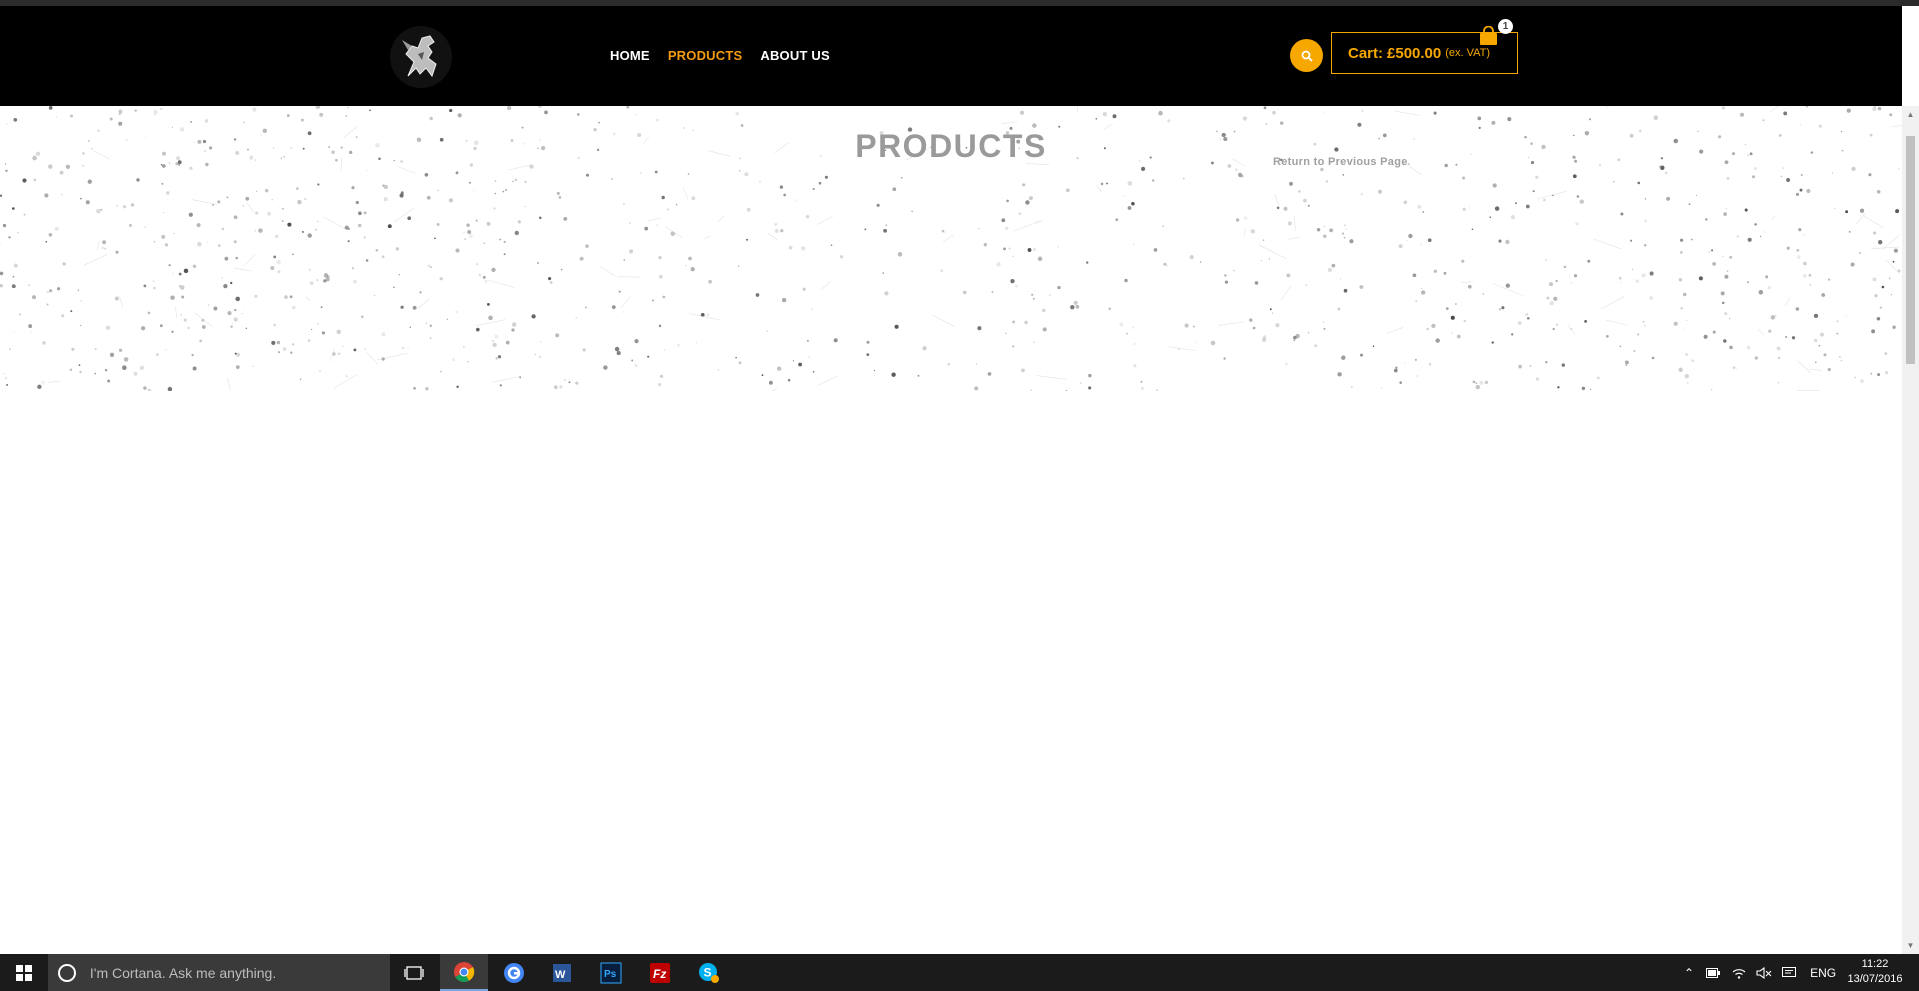  What do you see at coordinates (795, 55) in the screenshot?
I see `nav-about-us: ABOUT US` at bounding box center [795, 55].